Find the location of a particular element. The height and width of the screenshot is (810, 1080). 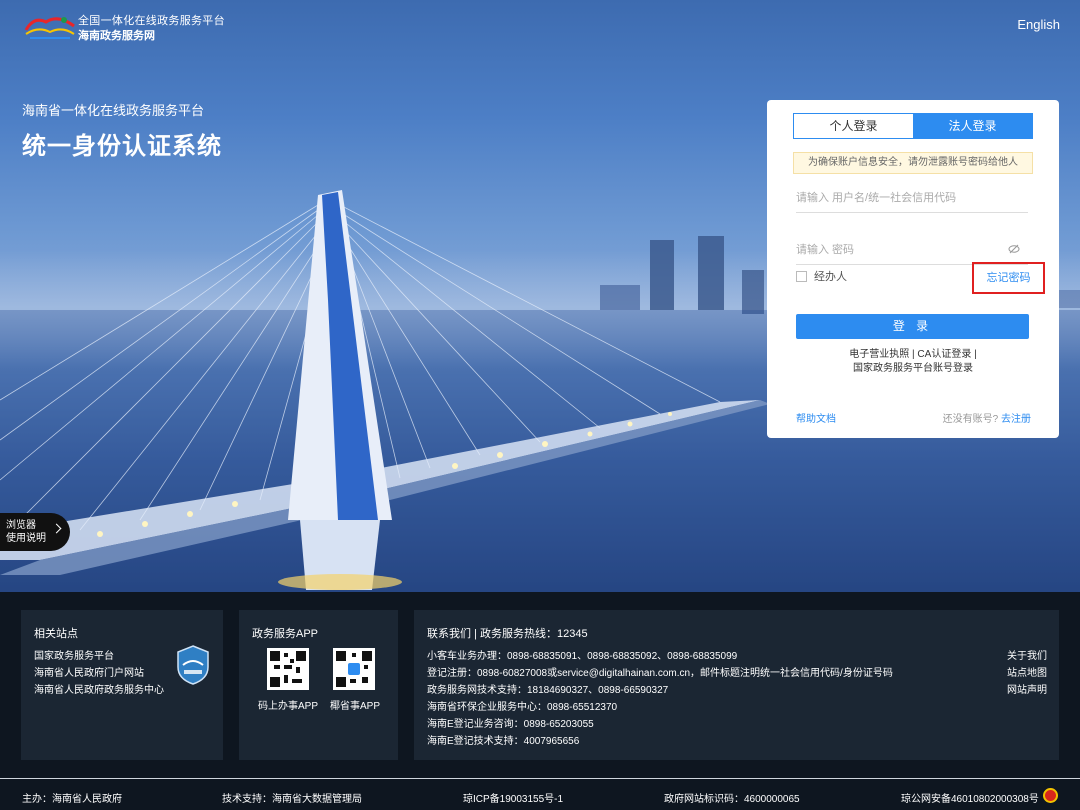

logo-title-line2: 海南政务服务网 is located at coordinates (116, 36).